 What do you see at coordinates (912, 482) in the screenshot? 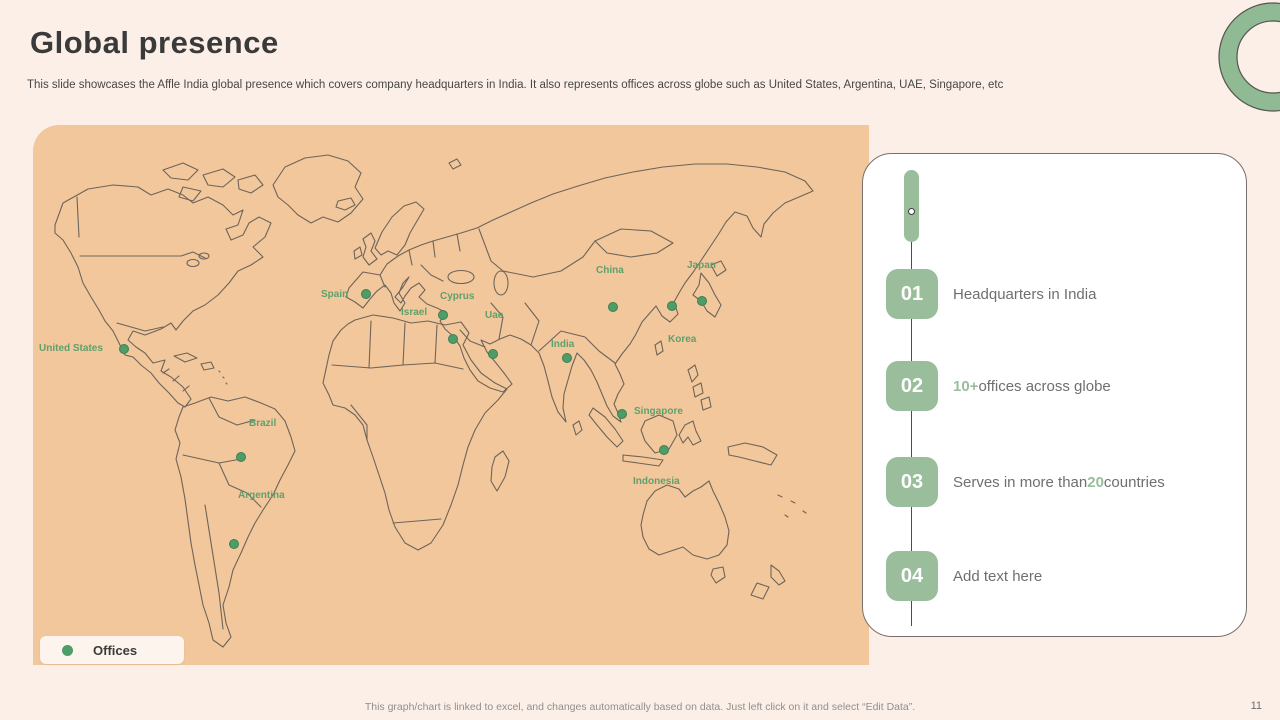
I see `timeline-number-badge: 03` at bounding box center [912, 482].